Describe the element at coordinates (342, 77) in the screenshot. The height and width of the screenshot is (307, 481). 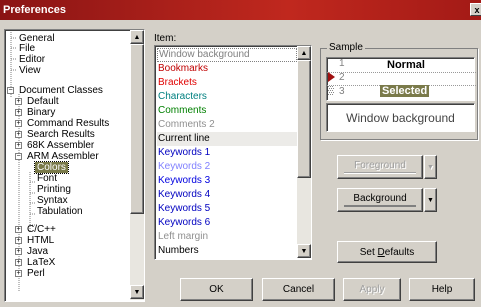
I see `line-number: 2` at that location.